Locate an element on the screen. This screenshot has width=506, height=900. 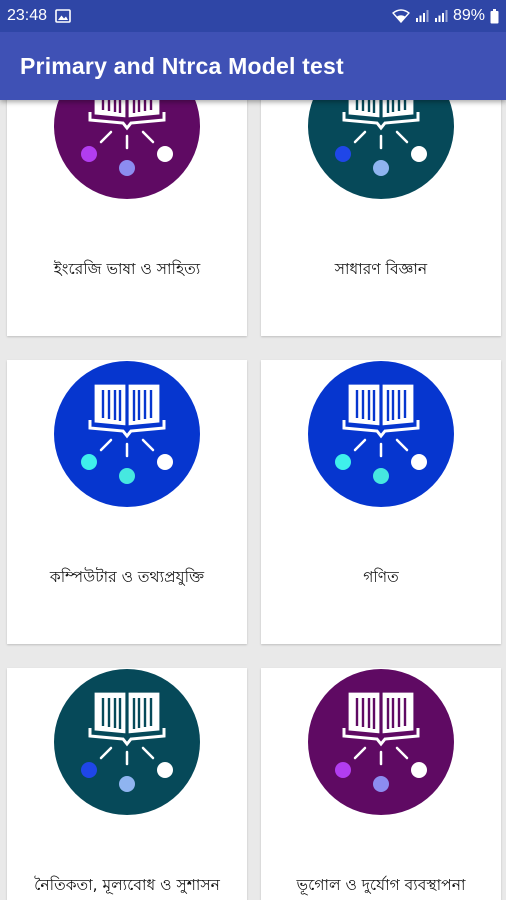
subject-label: ইংরেজি ভাষা ও সাহিত্য is located at coordinates (127, 269).